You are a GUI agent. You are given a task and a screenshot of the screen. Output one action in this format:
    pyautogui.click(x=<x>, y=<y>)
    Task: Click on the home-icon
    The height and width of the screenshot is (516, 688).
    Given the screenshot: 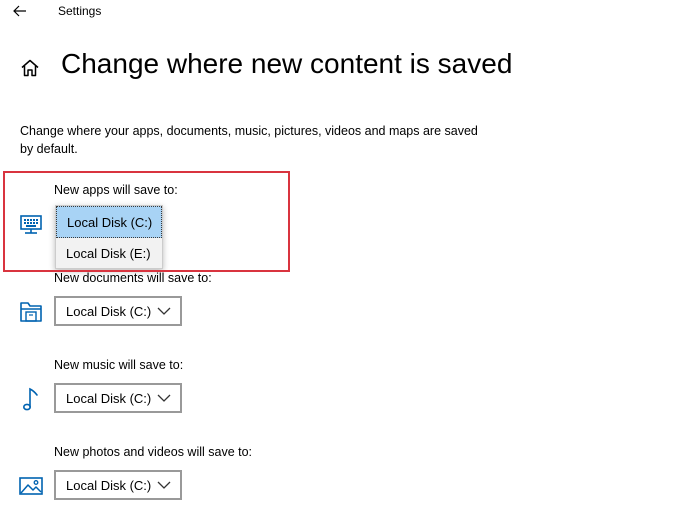 What is the action you would take?
    pyautogui.click(x=30, y=68)
    